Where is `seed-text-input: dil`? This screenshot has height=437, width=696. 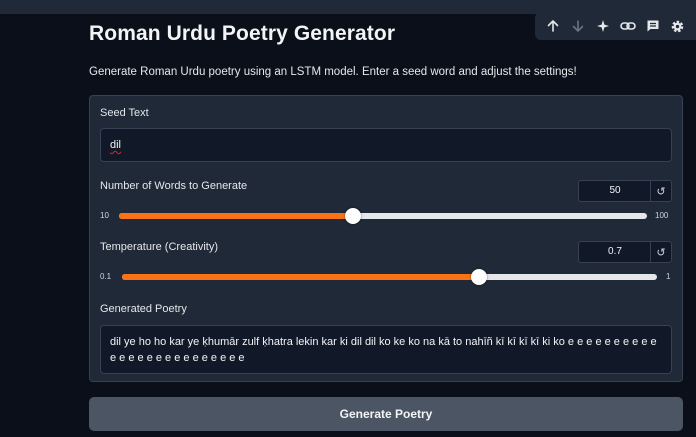
seed-text-input: dil is located at coordinates (386, 145).